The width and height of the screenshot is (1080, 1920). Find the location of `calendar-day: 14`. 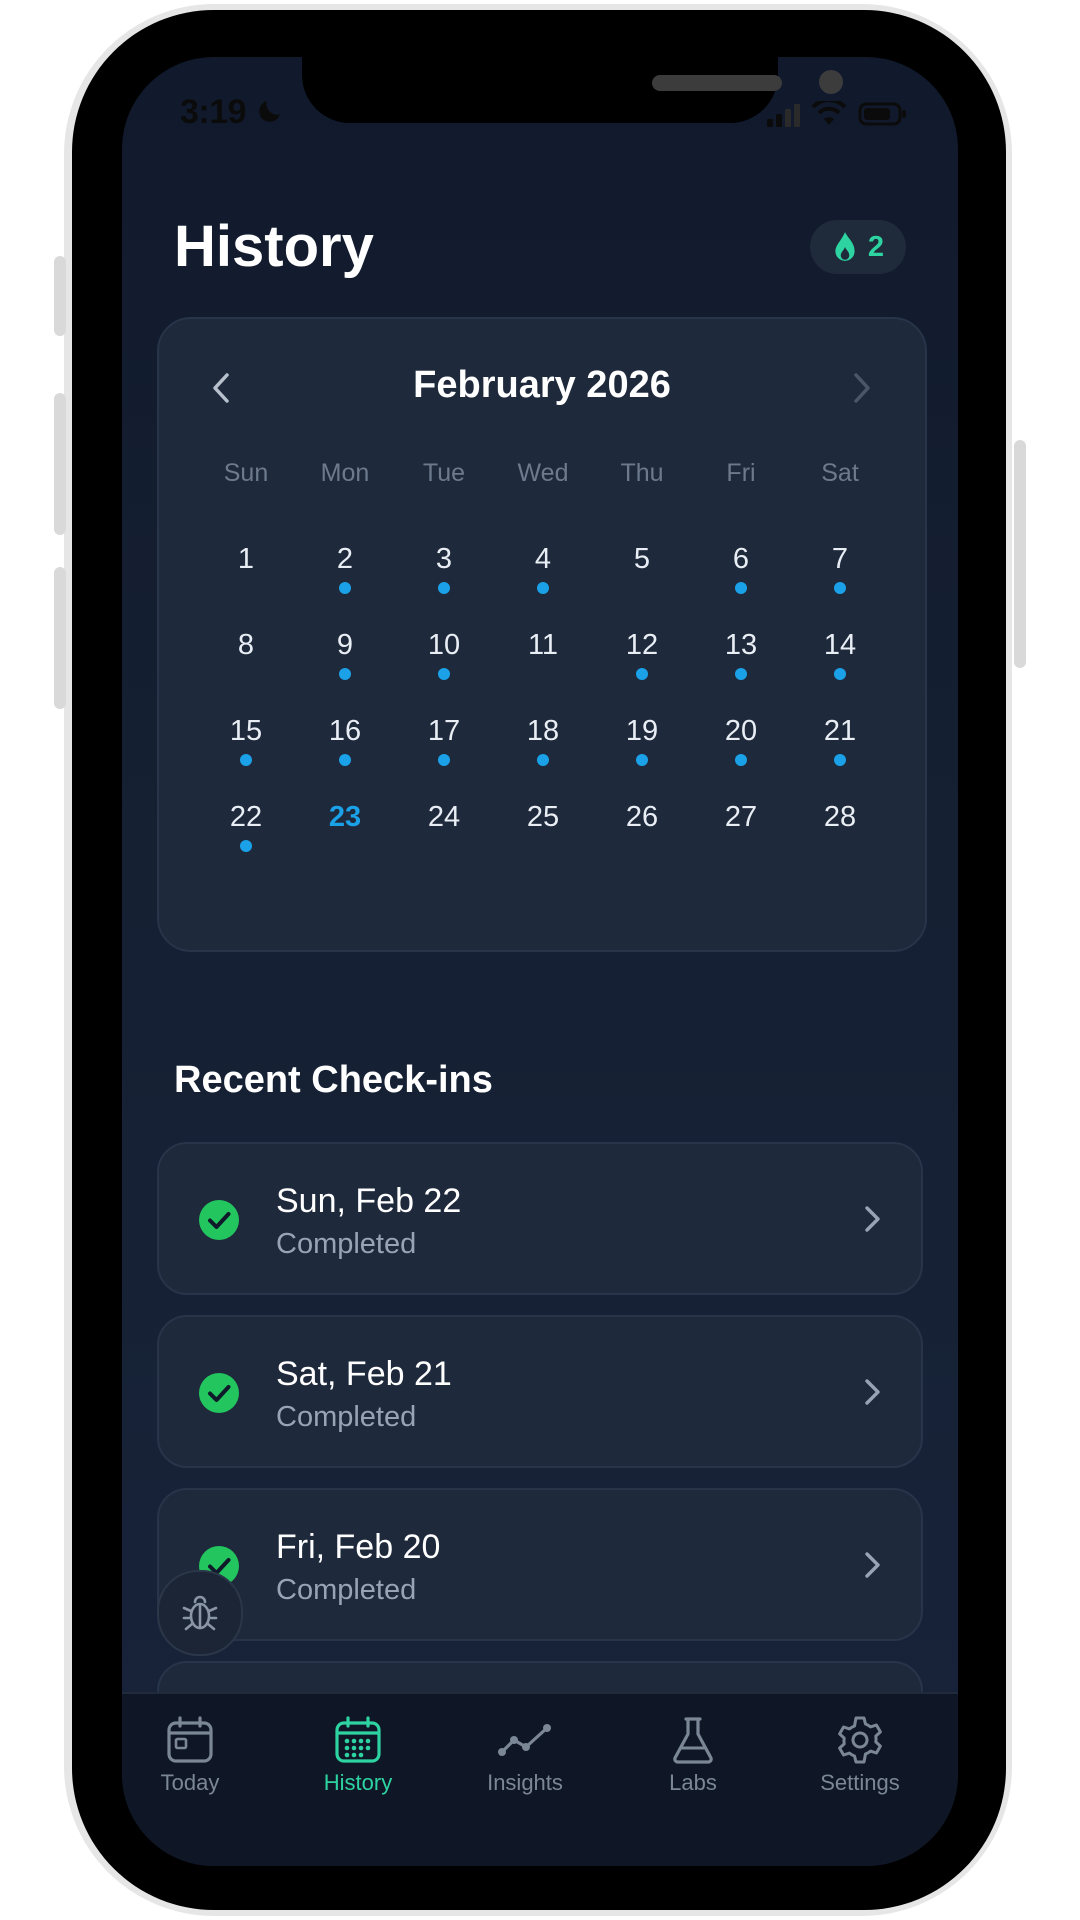

calendar-day: 14 is located at coordinates (840, 657).